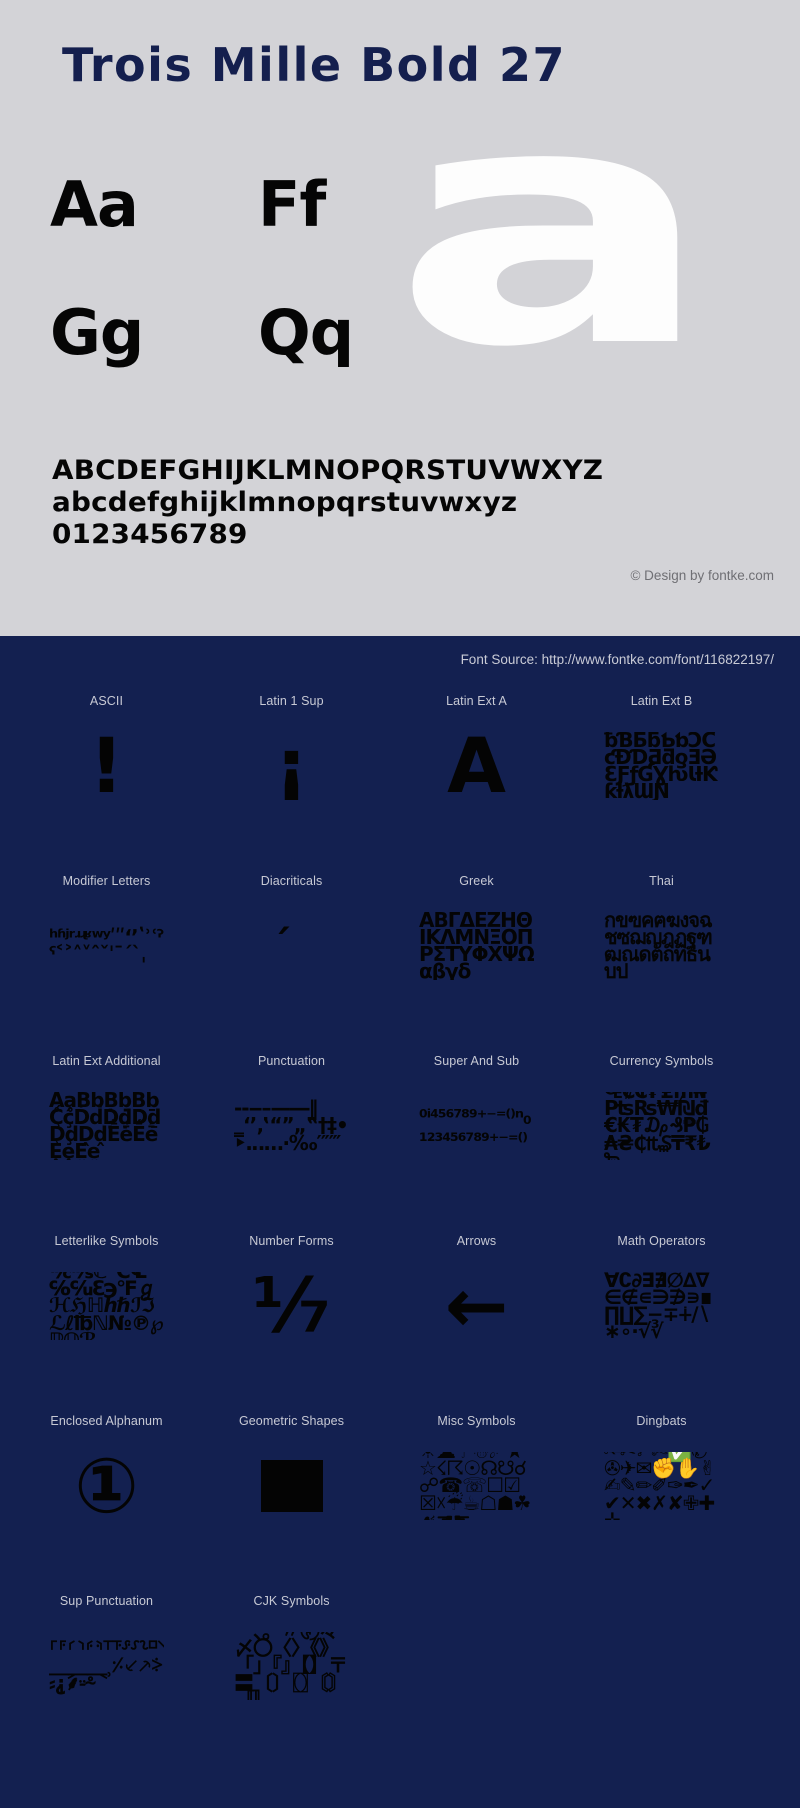 This screenshot has height=1808, width=800. I want to click on unicode-block-label: CJK Symbols, so click(291, 1601).